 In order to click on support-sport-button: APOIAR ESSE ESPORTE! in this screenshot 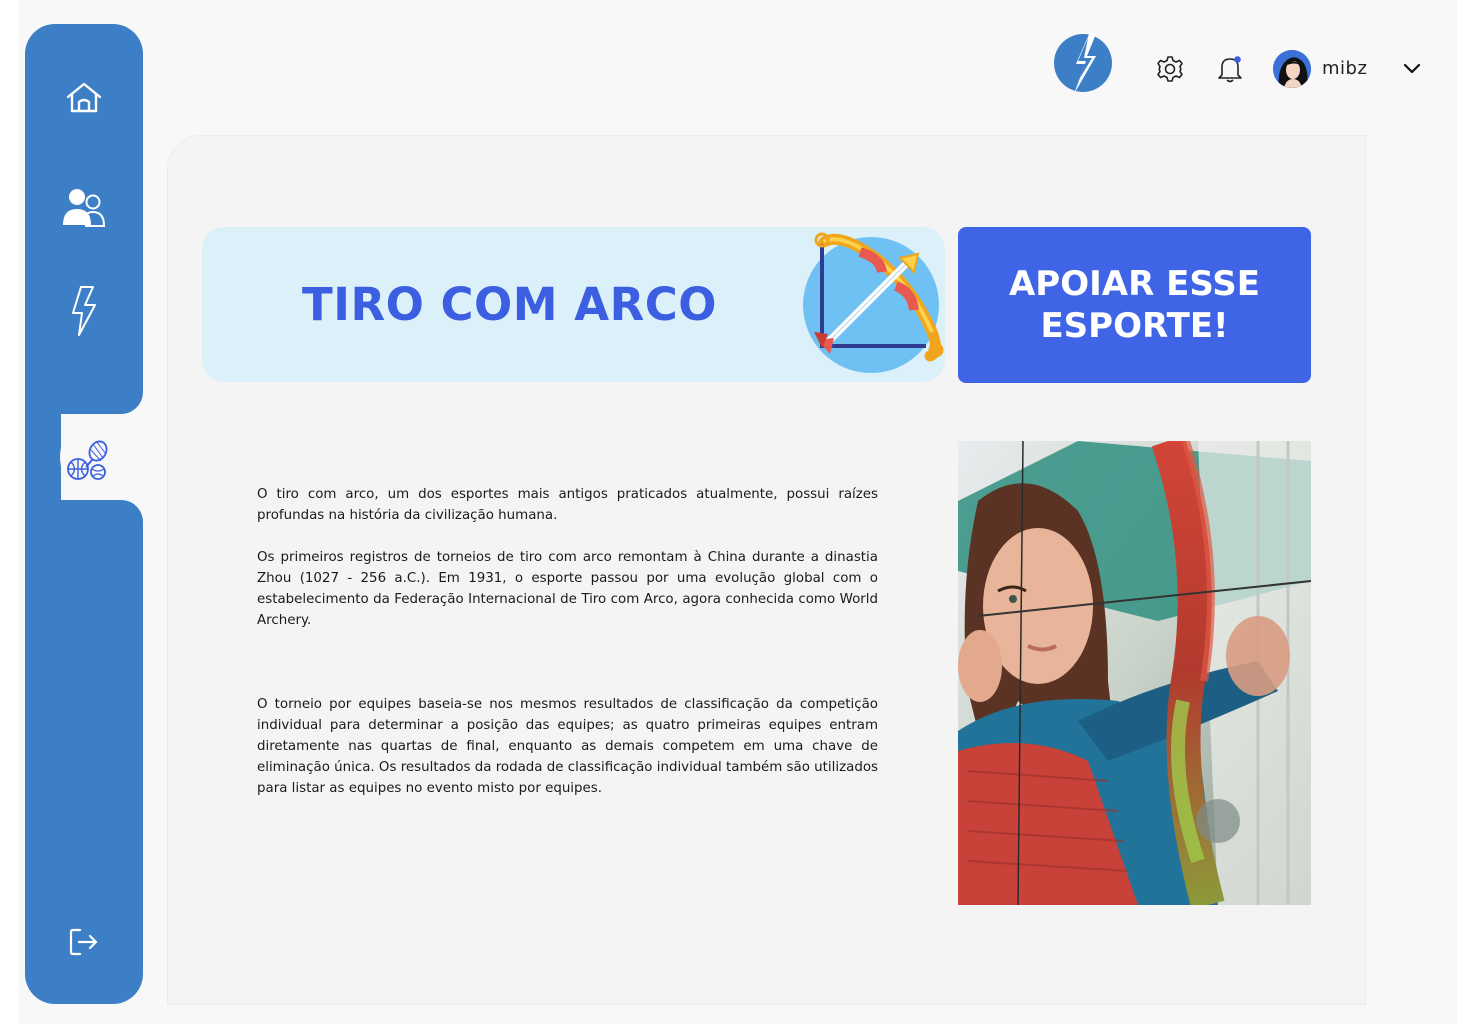, I will do `click(1134, 305)`.